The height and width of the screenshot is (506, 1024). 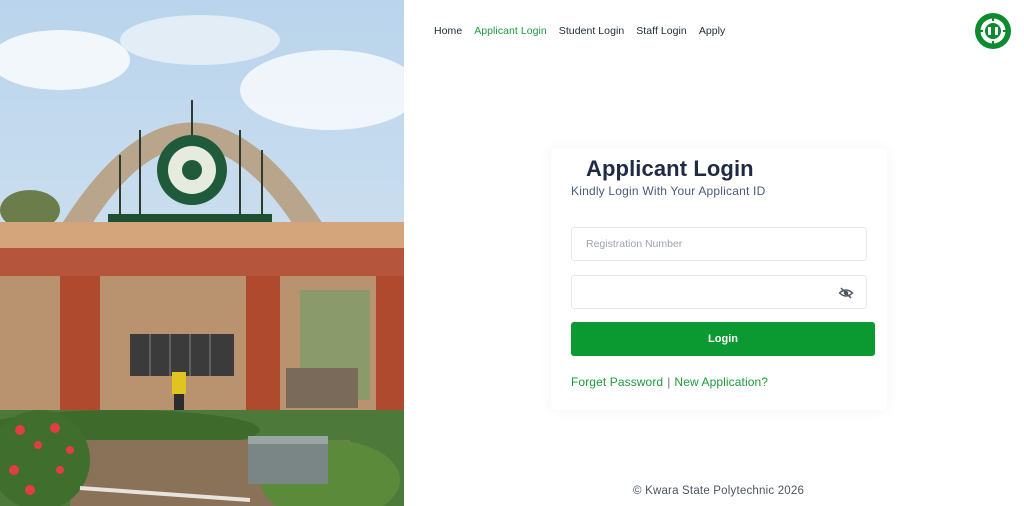 What do you see at coordinates (617, 382) in the screenshot?
I see `forget-password-link: Forget Password` at bounding box center [617, 382].